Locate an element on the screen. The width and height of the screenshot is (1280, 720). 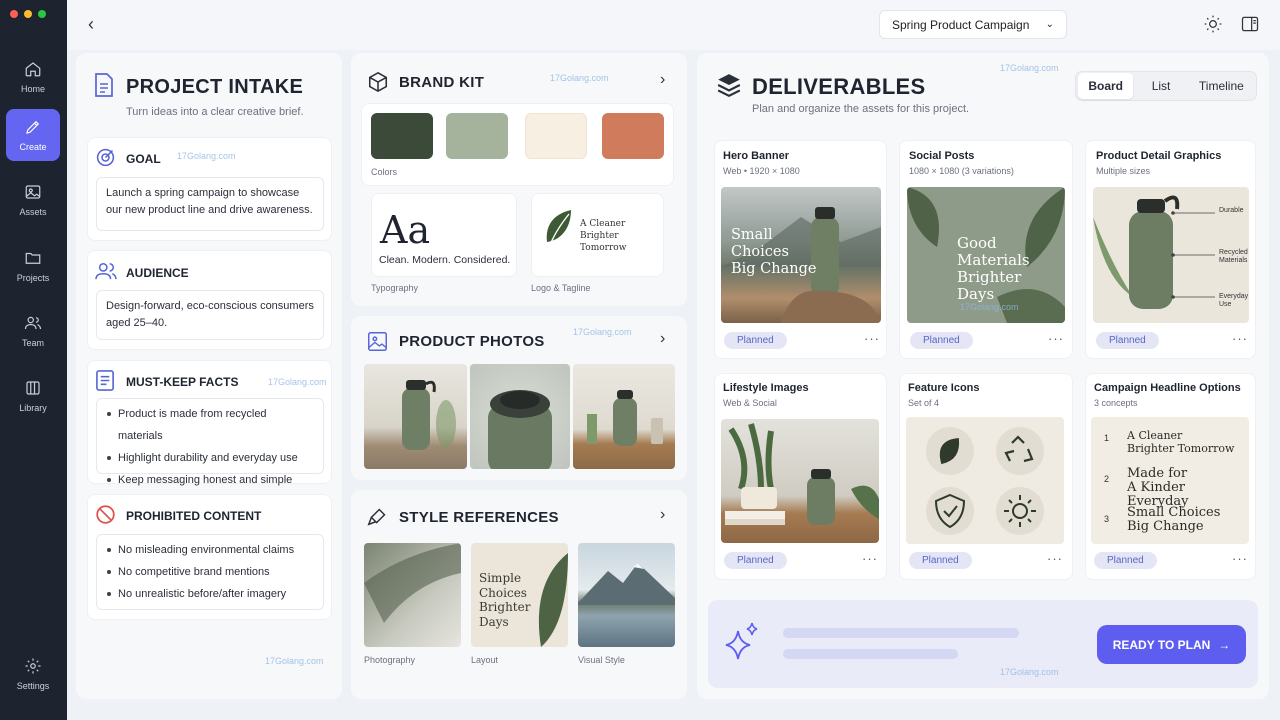
typography-card: Aa Clean. Modern. Considered. is located at coordinates (444, 235).